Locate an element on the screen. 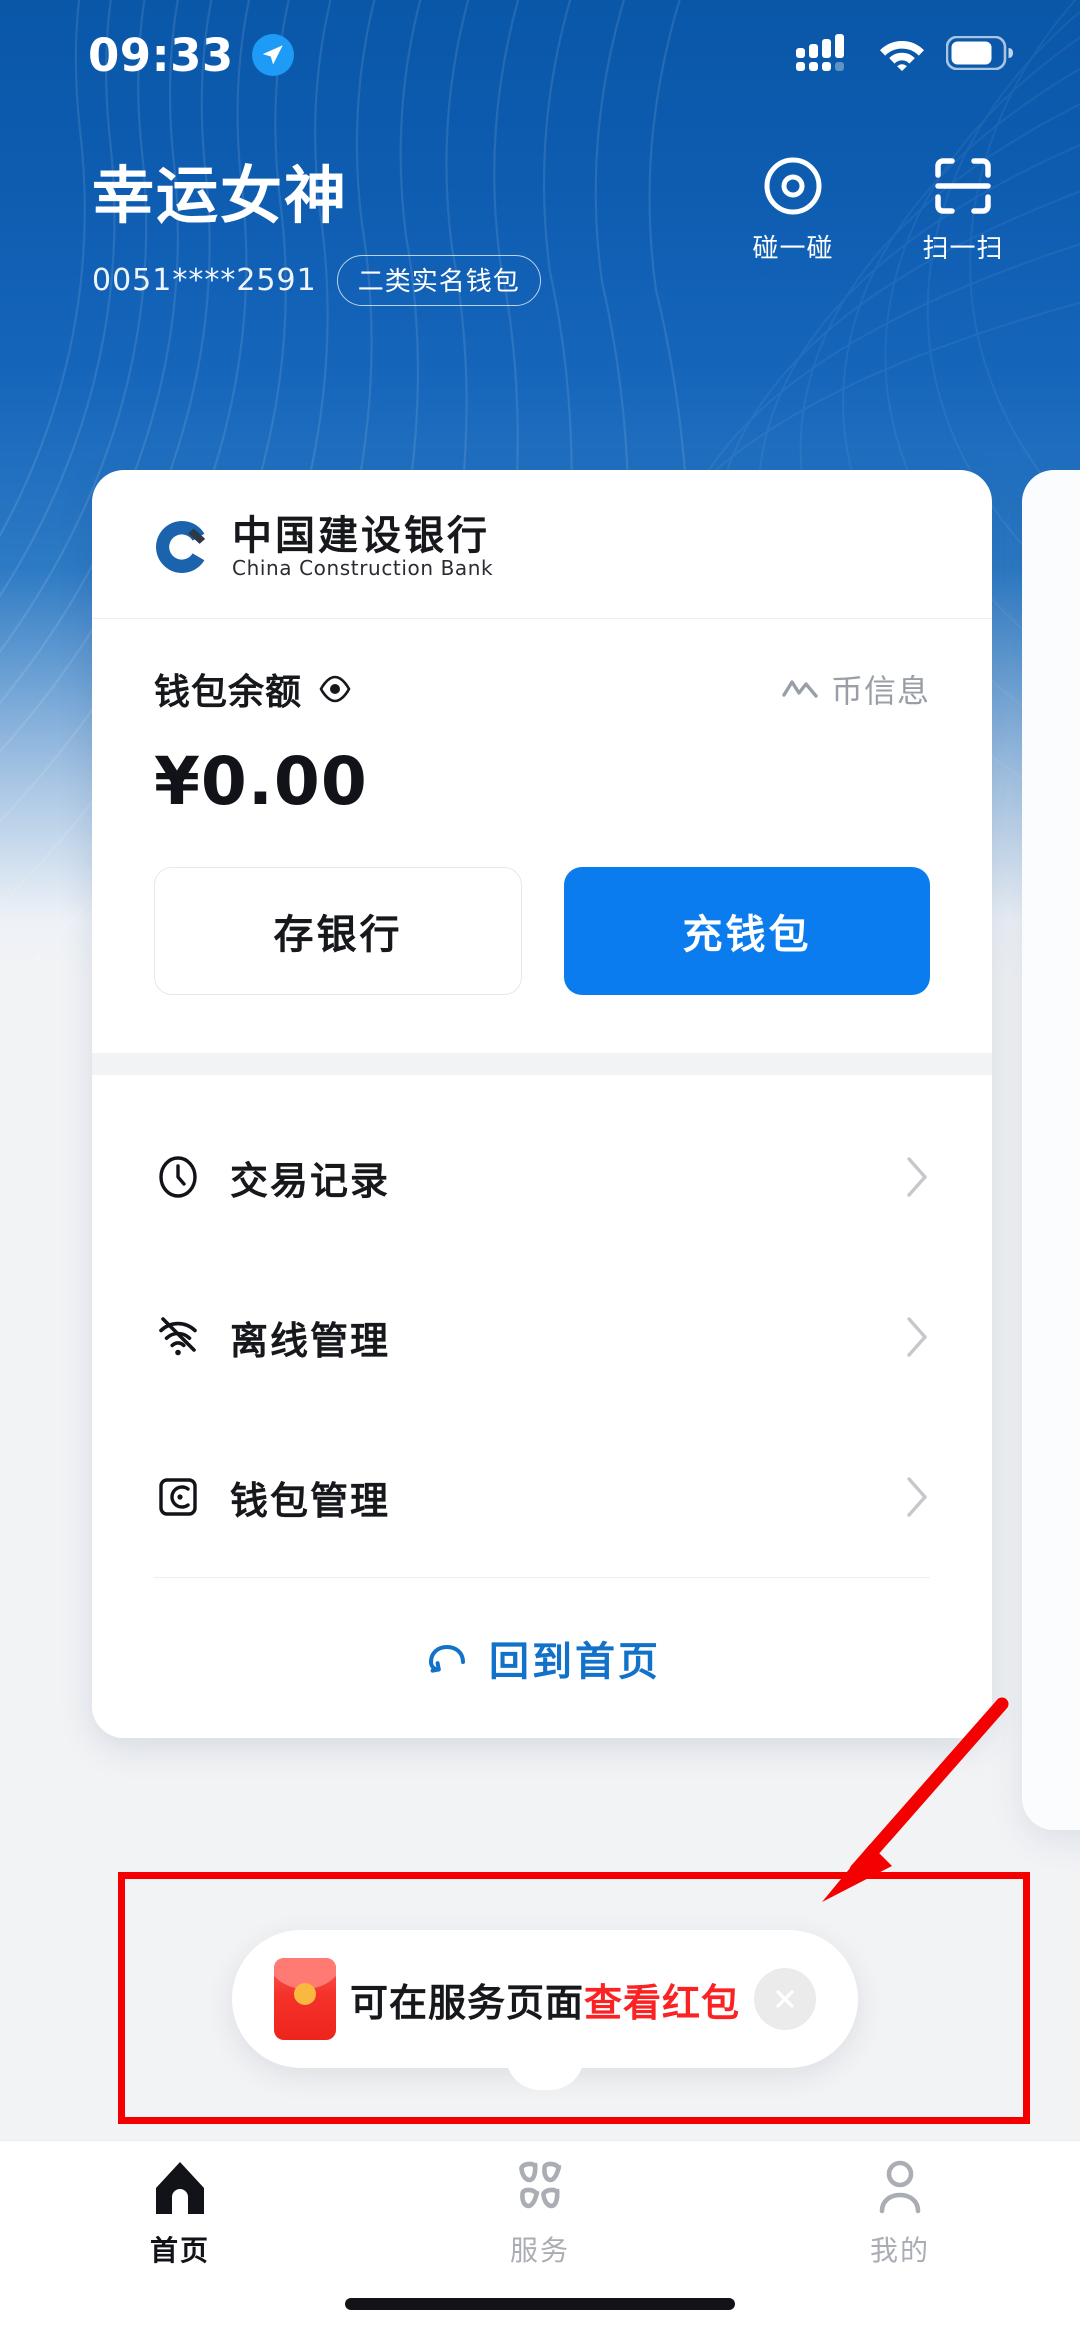 The width and height of the screenshot is (1080, 2336). balance-label: 钱包余额 is located at coordinates (228, 691).